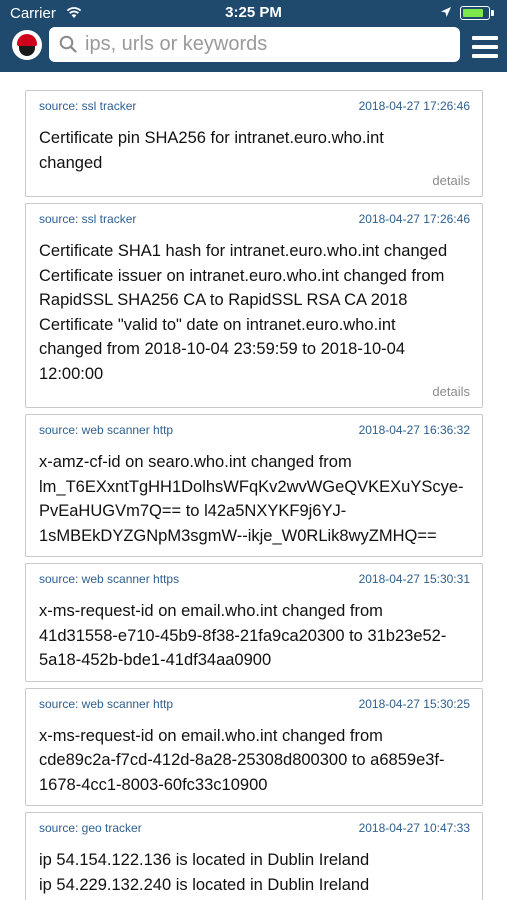  What do you see at coordinates (109, 579) in the screenshot?
I see `alert-source: source: web scanner https` at bounding box center [109, 579].